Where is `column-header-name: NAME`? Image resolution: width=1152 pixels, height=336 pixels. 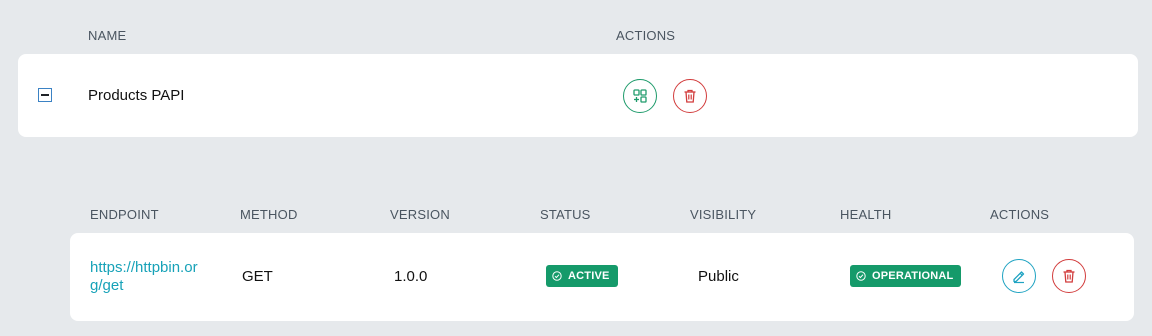
column-header-name: NAME is located at coordinates (107, 35).